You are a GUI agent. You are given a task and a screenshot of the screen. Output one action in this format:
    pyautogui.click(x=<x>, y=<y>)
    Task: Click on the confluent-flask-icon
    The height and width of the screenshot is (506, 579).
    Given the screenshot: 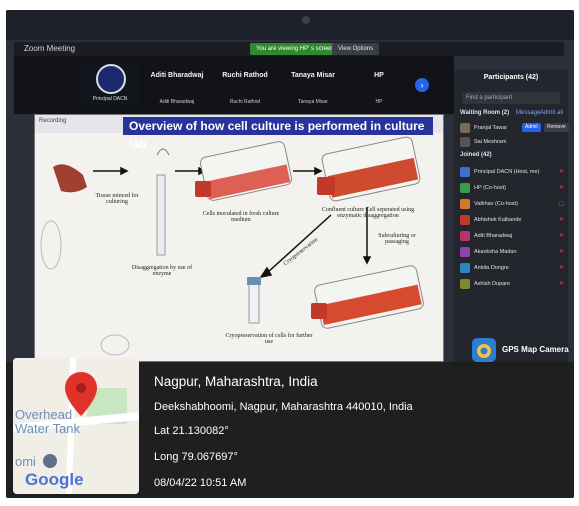 What is the action you would take?
    pyautogui.click(x=369, y=169)
    